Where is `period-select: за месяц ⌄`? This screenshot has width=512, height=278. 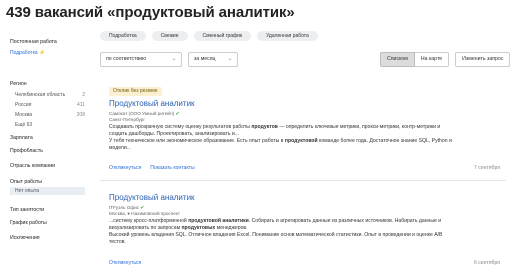
period-select: за месяц ⌄ is located at coordinates (213, 59).